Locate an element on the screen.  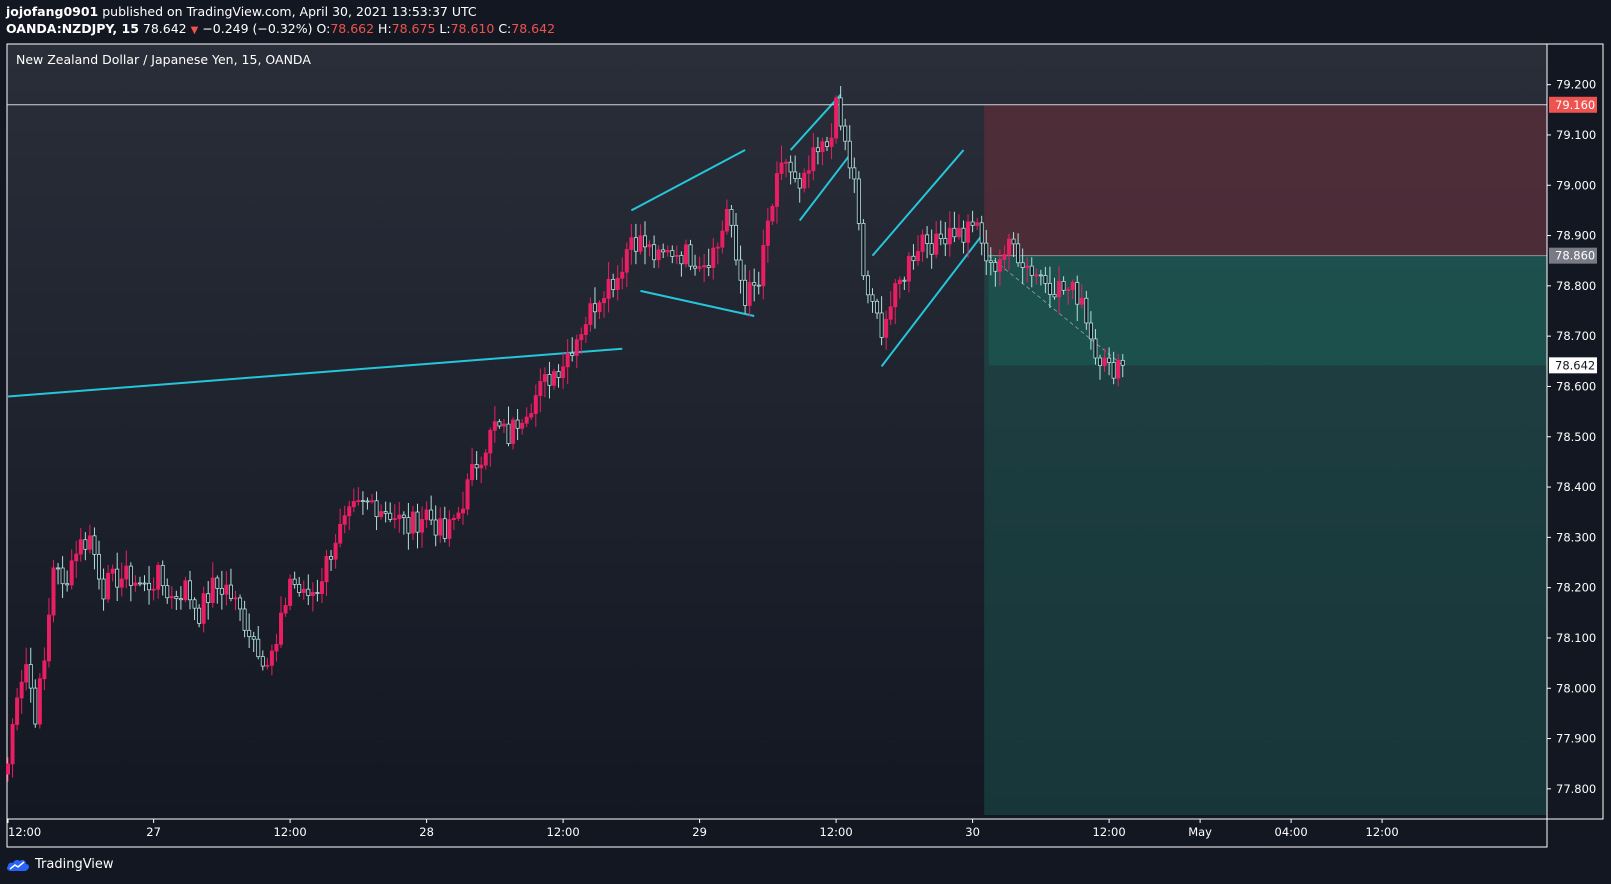
price-tick-label: 78.000 is located at coordinates (1576, 688).